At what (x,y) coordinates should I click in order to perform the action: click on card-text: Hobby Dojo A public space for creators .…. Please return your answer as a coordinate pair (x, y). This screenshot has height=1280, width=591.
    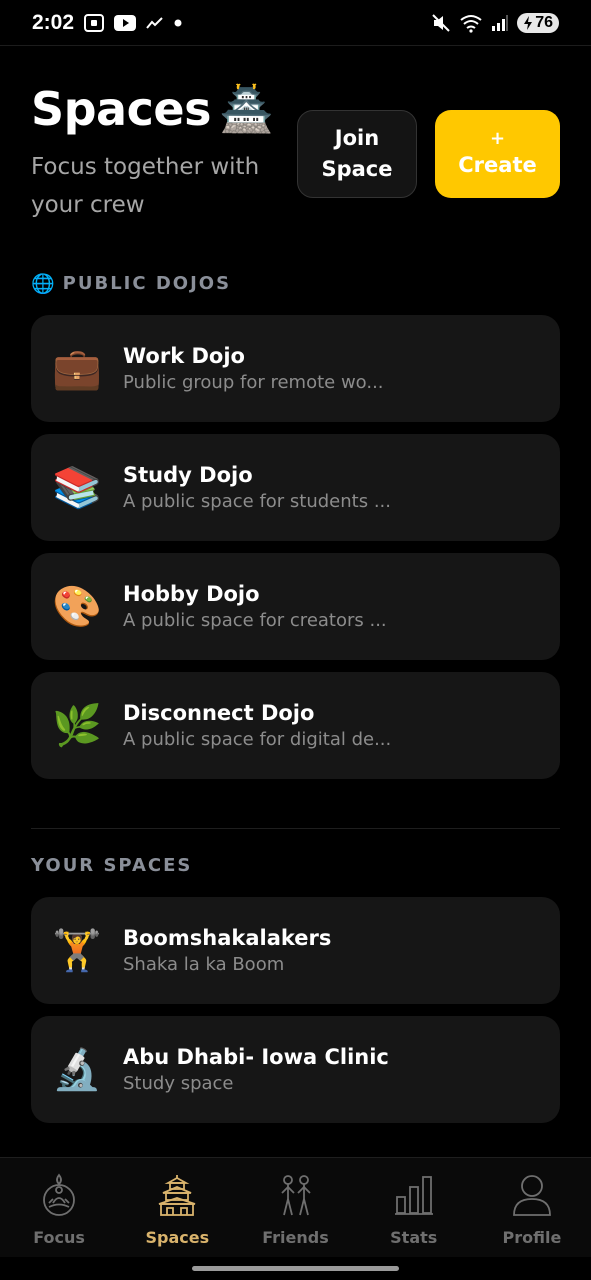
    Looking at the image, I should click on (255, 606).